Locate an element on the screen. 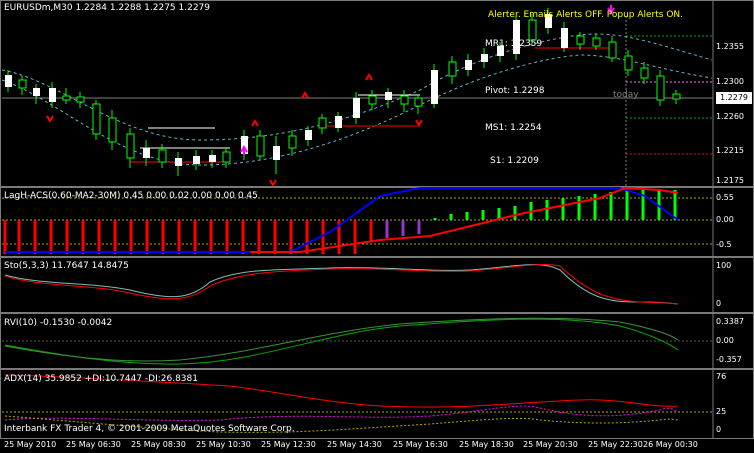  rvi-scale: 0.00 is located at coordinates (725, 340).